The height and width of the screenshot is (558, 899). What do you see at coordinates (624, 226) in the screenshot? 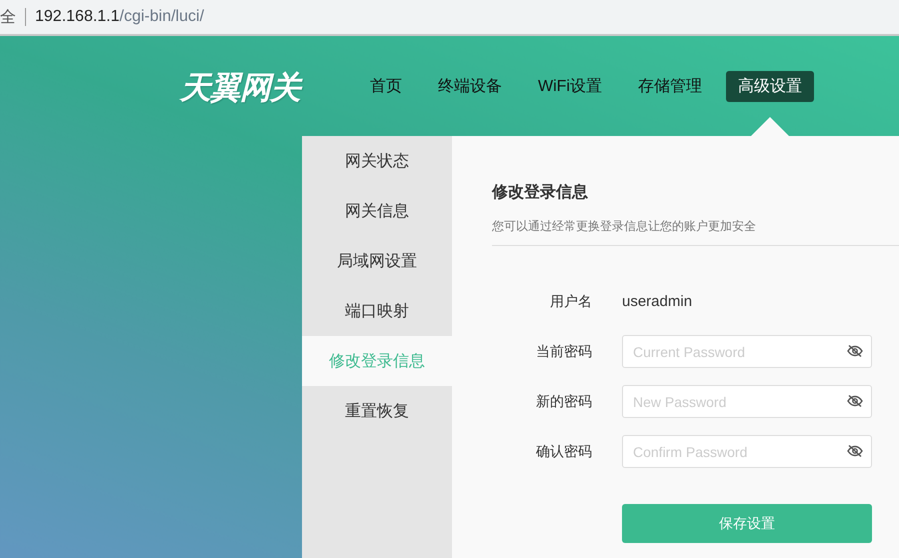
I see `section-subtitle: 您可以通过经常更换登录信息让您的账户更加安全` at bounding box center [624, 226].